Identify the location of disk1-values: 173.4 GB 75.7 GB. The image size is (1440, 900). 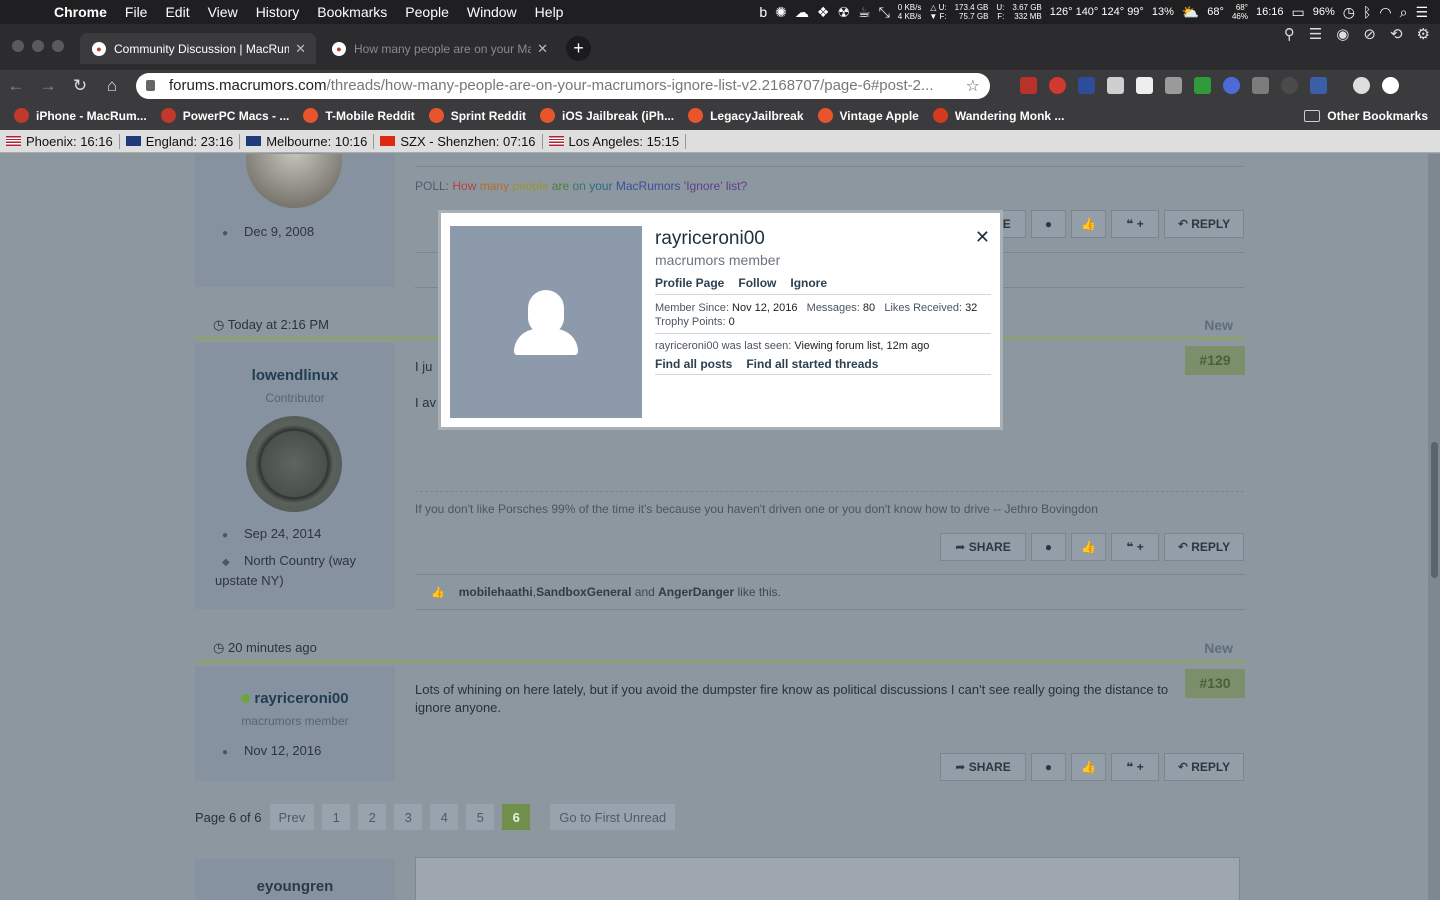
(972, 12).